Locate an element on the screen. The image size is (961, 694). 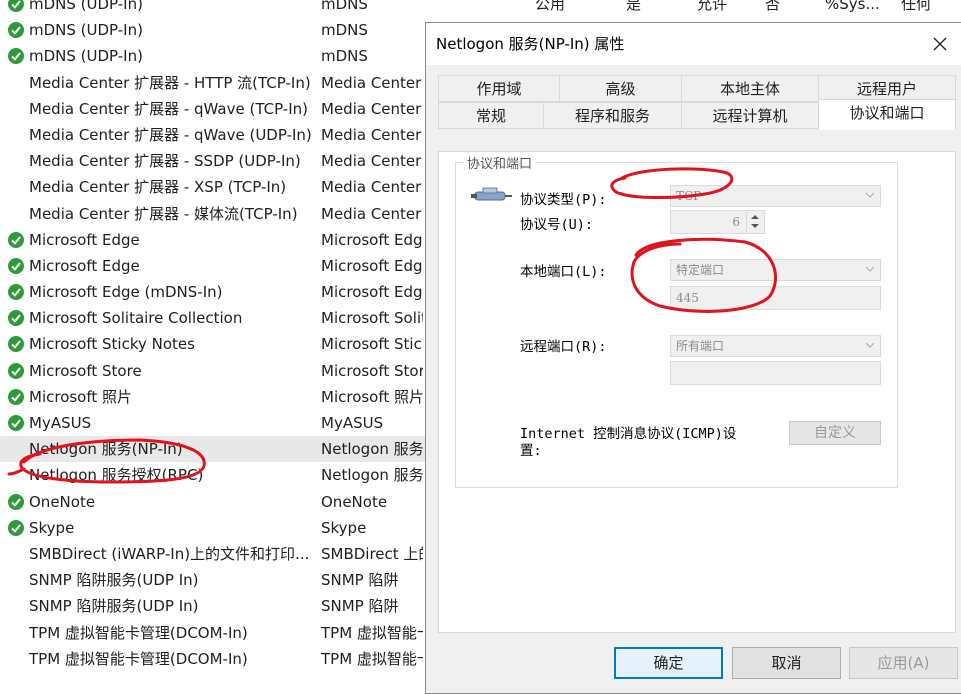
rule-group: Netlogon 服务 is located at coordinates (372, 449).